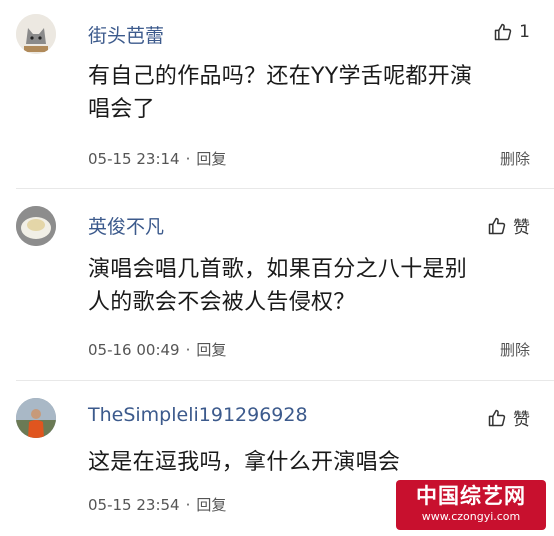 Image resolution: width=554 pixels, height=536 pixels. I want to click on comment-meta: 05-16 00:49 · 回复, so click(157, 349).